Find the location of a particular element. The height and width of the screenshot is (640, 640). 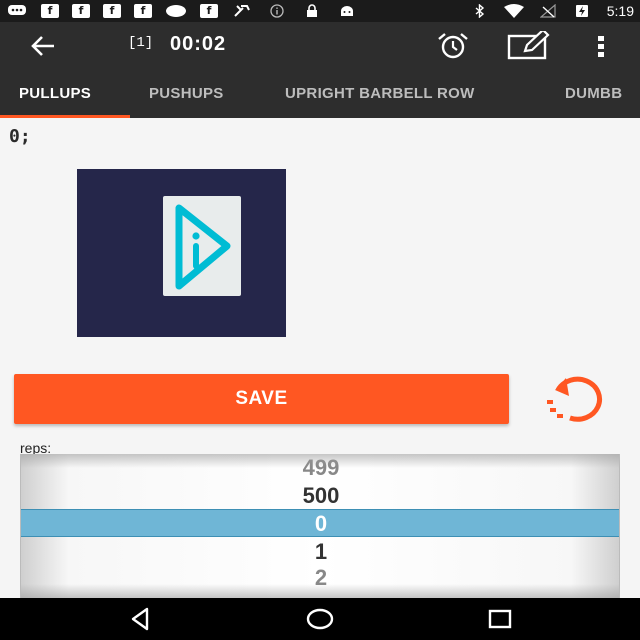

reset-button is located at coordinates (578, 400).